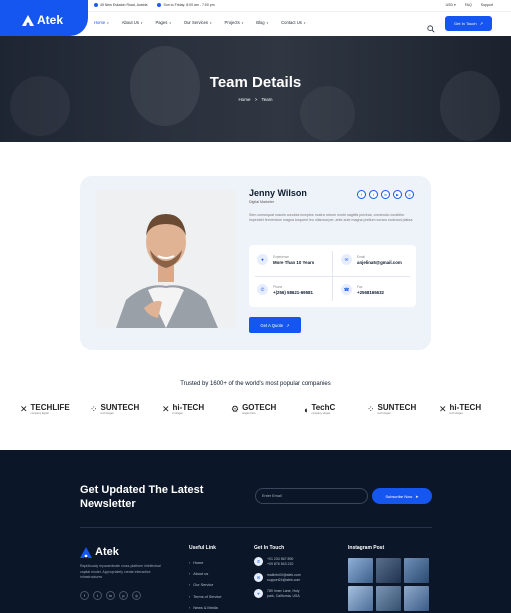 This screenshot has height=613, width=511. What do you see at coordinates (205, 596) in the screenshot?
I see `footer-link: › Terms of Service` at bounding box center [205, 596].